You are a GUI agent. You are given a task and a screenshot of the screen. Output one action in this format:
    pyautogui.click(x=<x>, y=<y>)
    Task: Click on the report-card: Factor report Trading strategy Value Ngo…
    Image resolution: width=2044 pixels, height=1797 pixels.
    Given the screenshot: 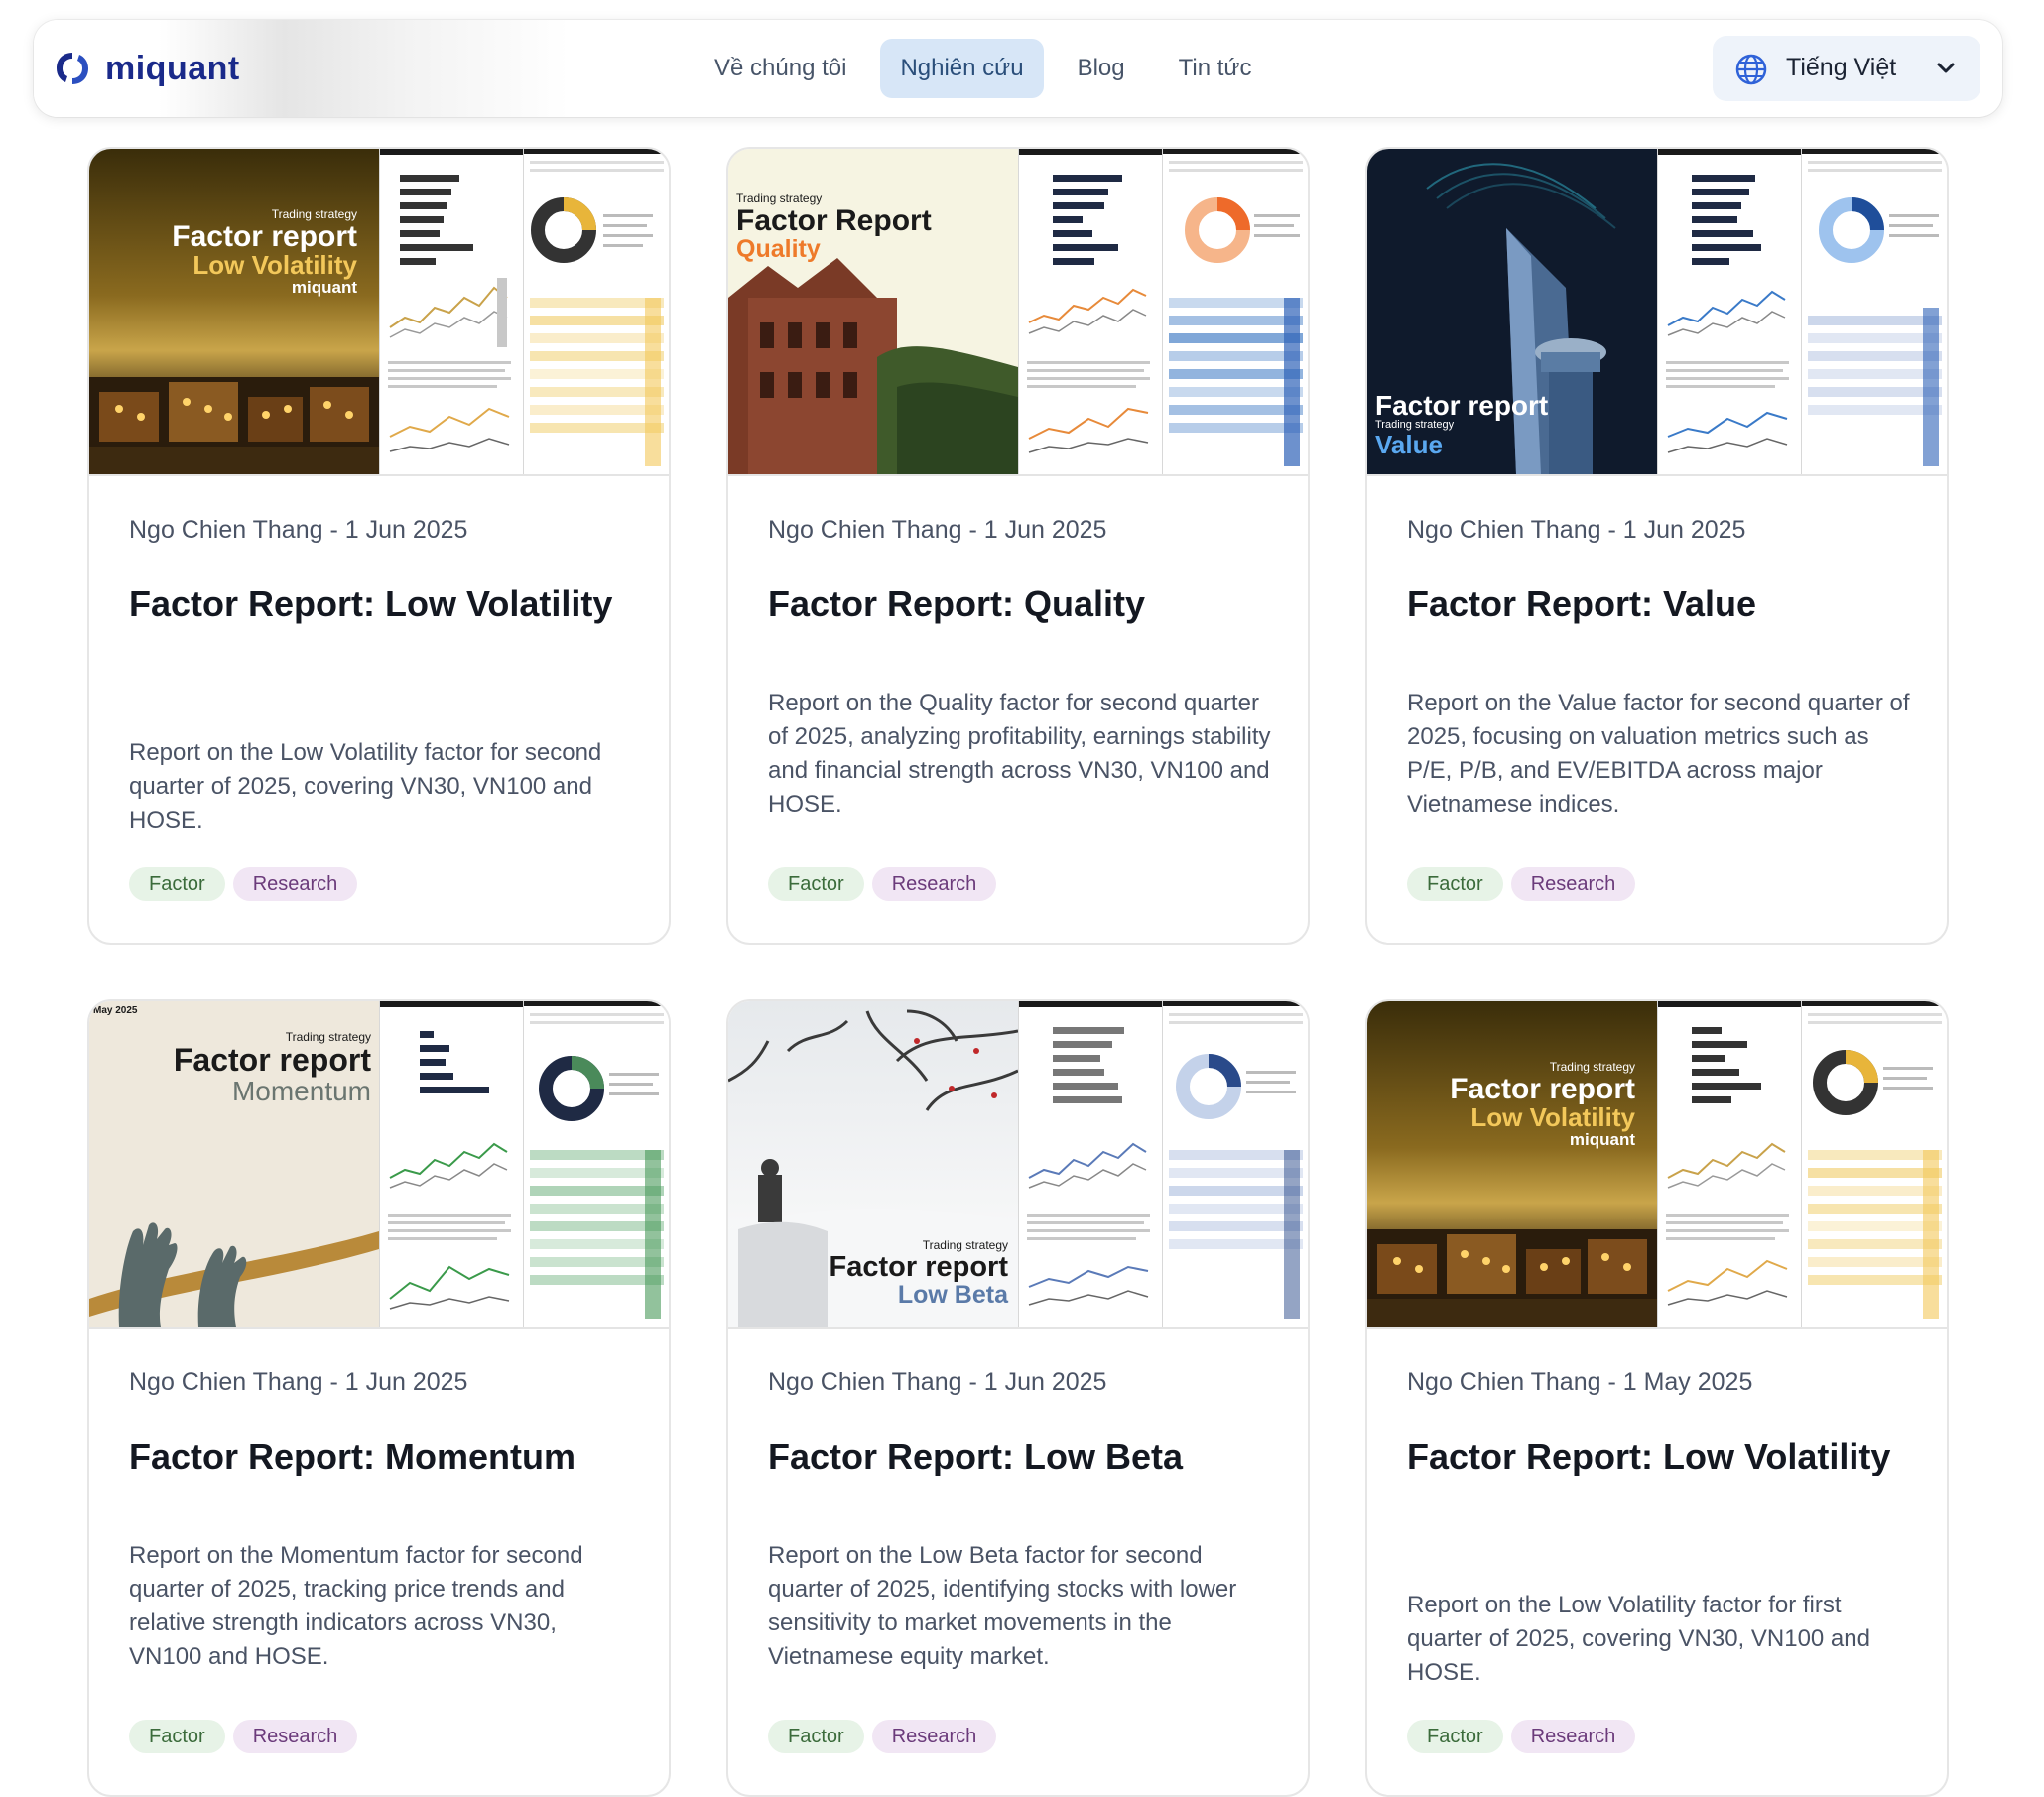 What is the action you would take?
    pyautogui.click(x=1657, y=546)
    